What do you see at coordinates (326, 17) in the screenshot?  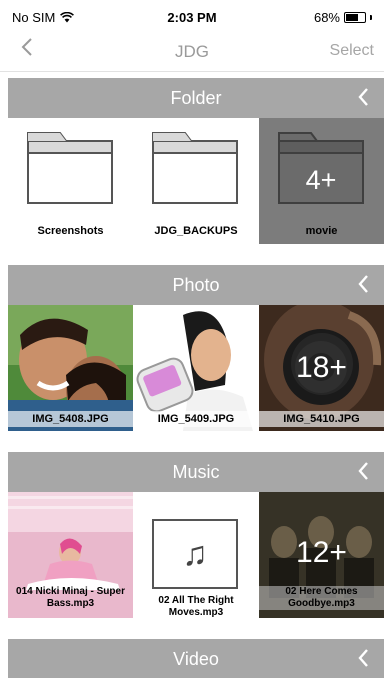 I see `battery-percent: 68%` at bounding box center [326, 17].